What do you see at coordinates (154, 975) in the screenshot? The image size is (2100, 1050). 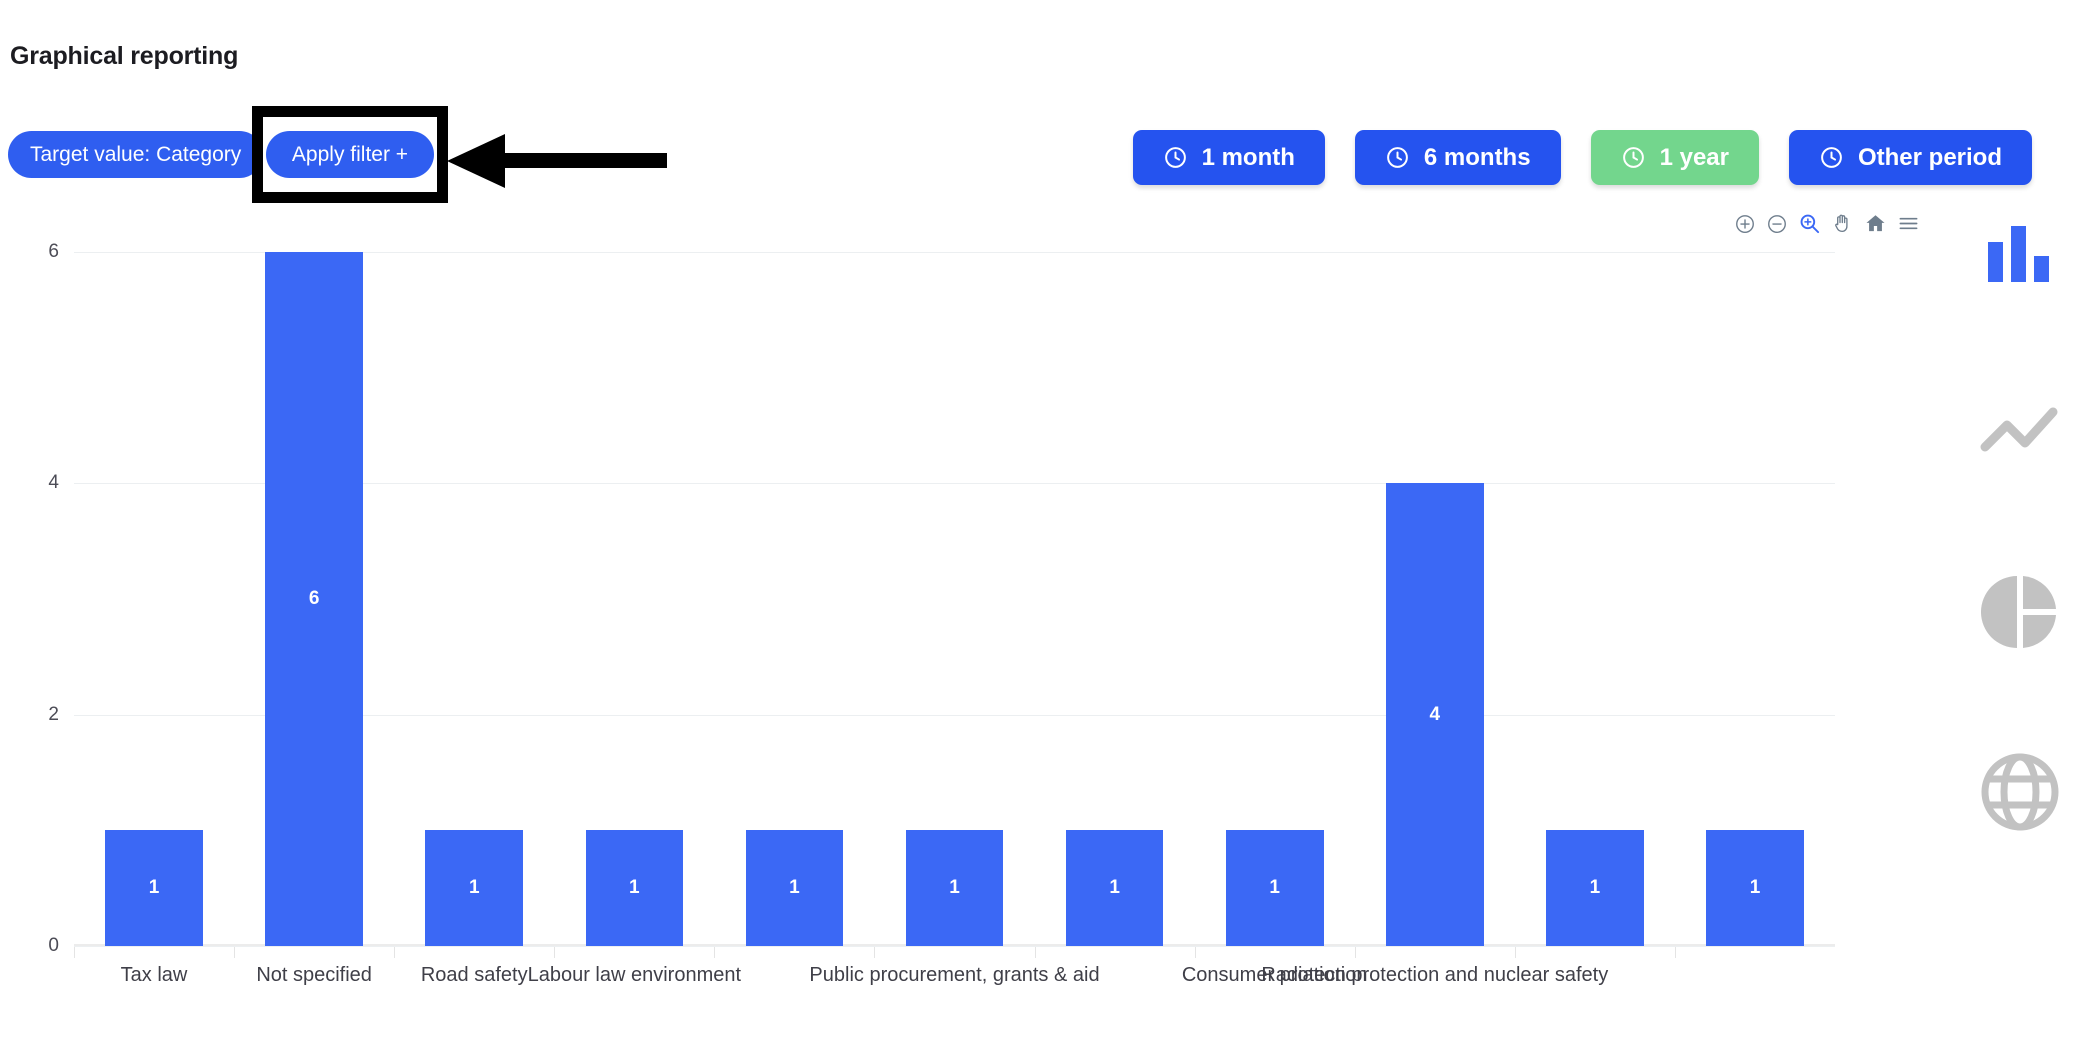 I see `x-axis-tick-label: Tax law` at bounding box center [154, 975].